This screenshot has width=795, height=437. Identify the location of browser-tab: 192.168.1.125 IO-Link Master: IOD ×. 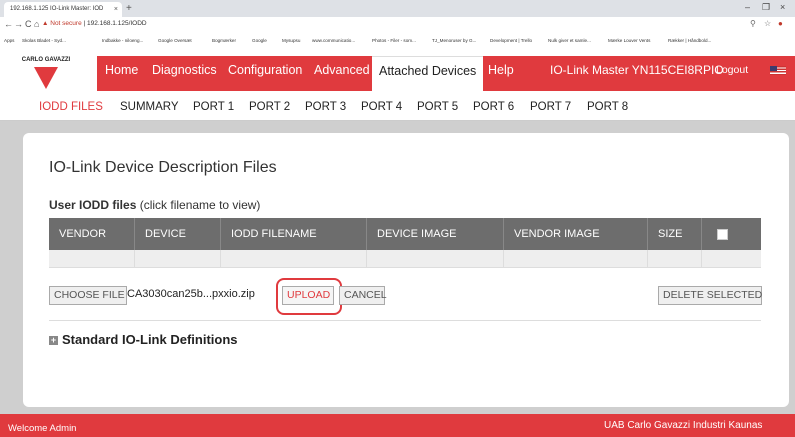
(63, 9).